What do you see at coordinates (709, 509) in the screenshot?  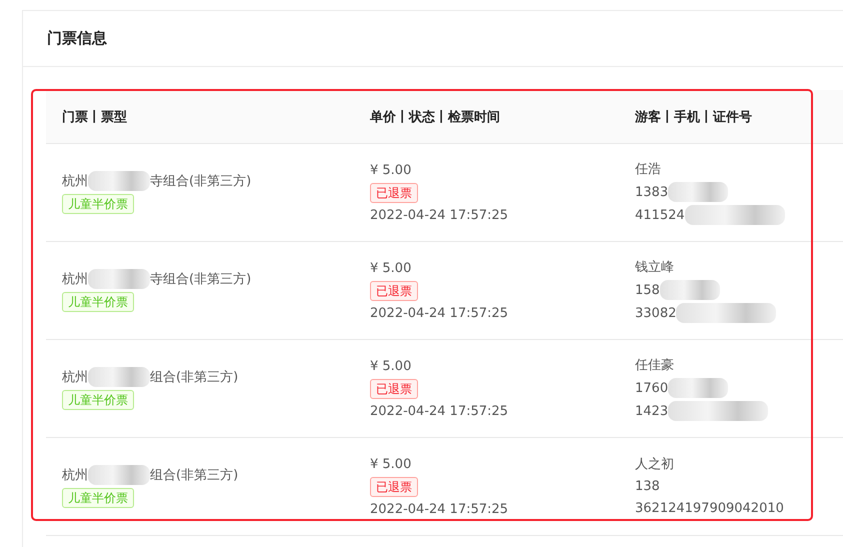 I see `id-number: 362124197909042010` at bounding box center [709, 509].